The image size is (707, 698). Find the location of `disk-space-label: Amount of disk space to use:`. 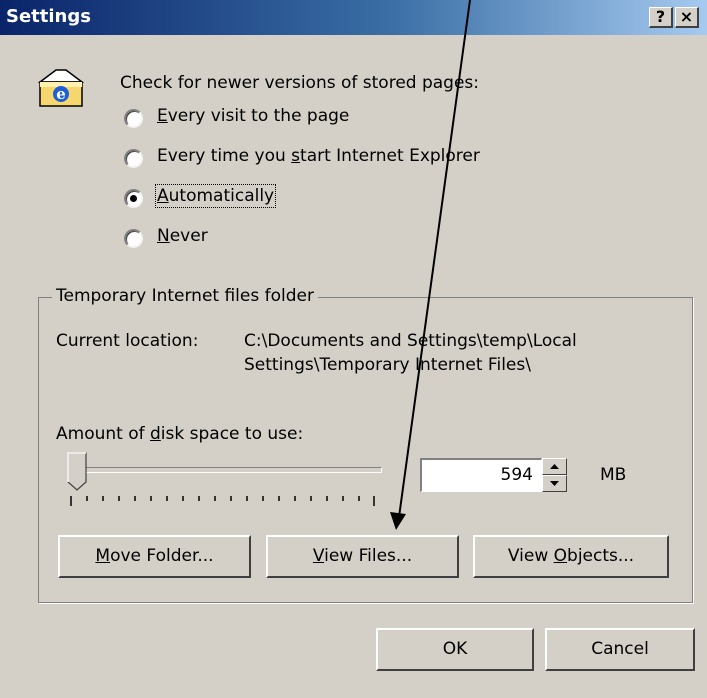

disk-space-label: Amount of disk space to use: is located at coordinates (180, 434).